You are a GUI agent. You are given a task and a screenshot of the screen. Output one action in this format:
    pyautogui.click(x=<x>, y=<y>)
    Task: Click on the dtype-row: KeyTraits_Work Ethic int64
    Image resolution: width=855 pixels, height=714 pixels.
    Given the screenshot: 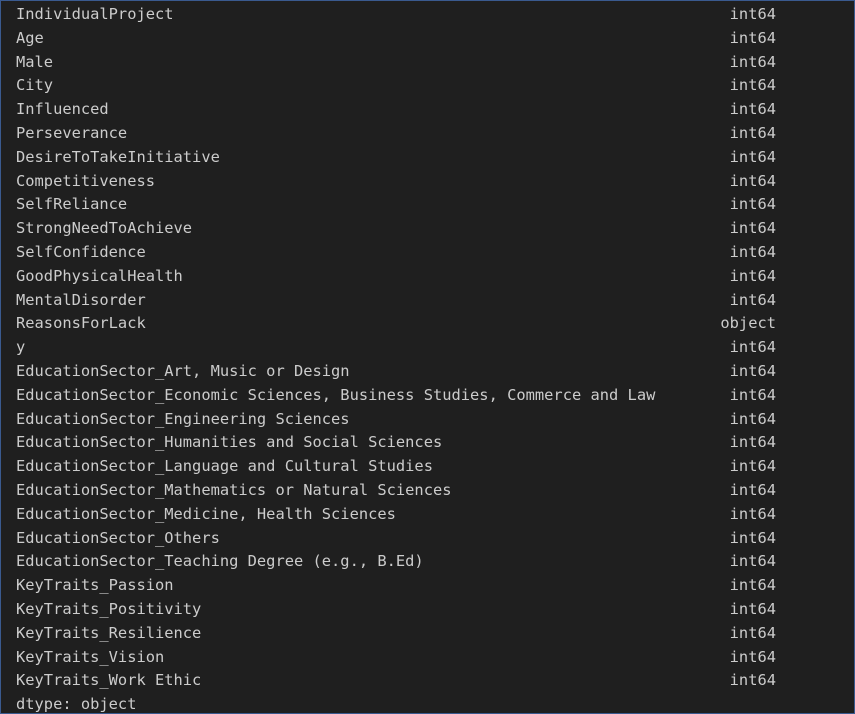 What is the action you would take?
    pyautogui.click(x=426, y=681)
    